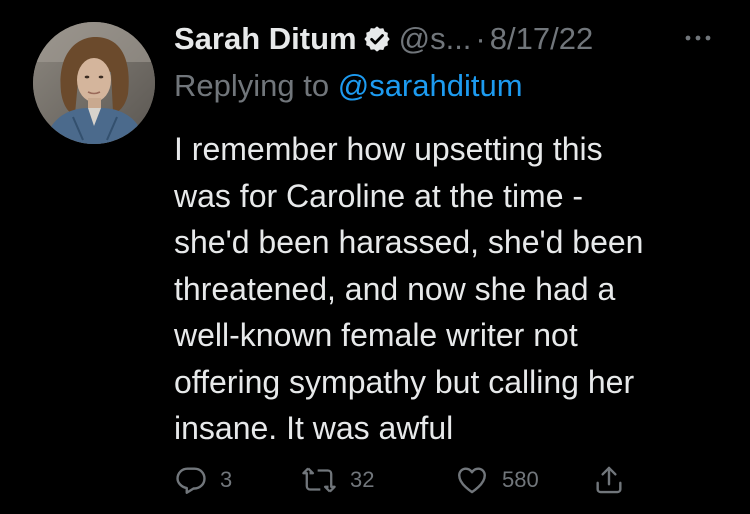 The height and width of the screenshot is (514, 750). I want to click on tweet-text-line: was for Caroline at the time -, so click(379, 195).